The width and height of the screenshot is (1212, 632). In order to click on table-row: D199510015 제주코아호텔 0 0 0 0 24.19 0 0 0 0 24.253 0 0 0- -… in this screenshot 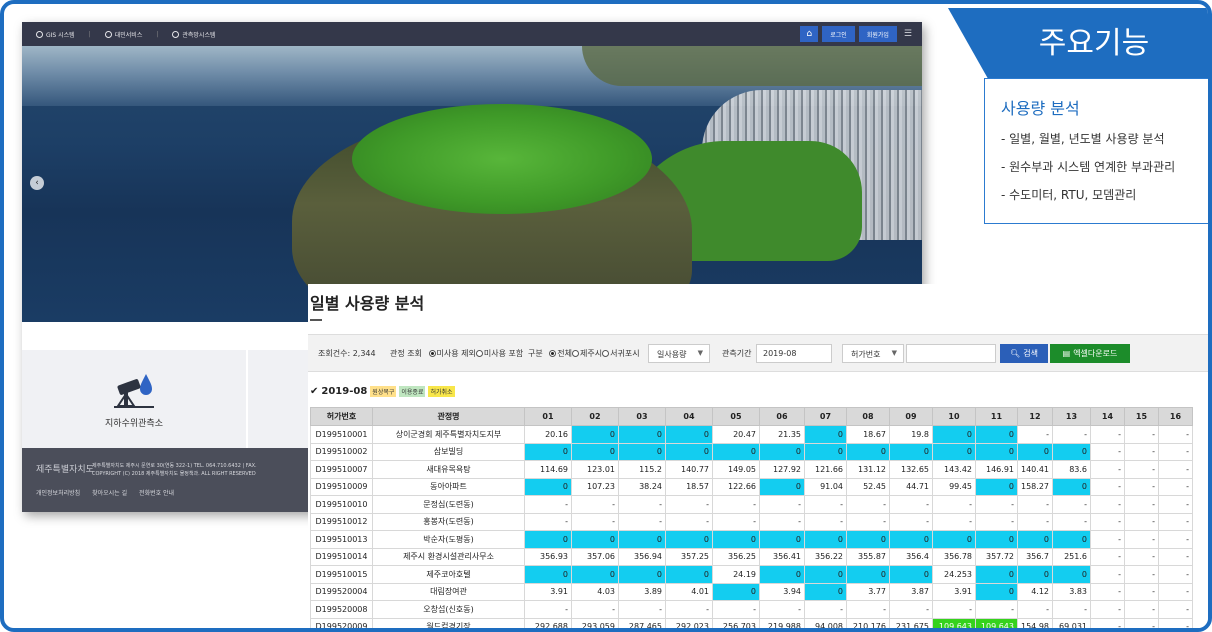, I will do `click(751, 574)`.